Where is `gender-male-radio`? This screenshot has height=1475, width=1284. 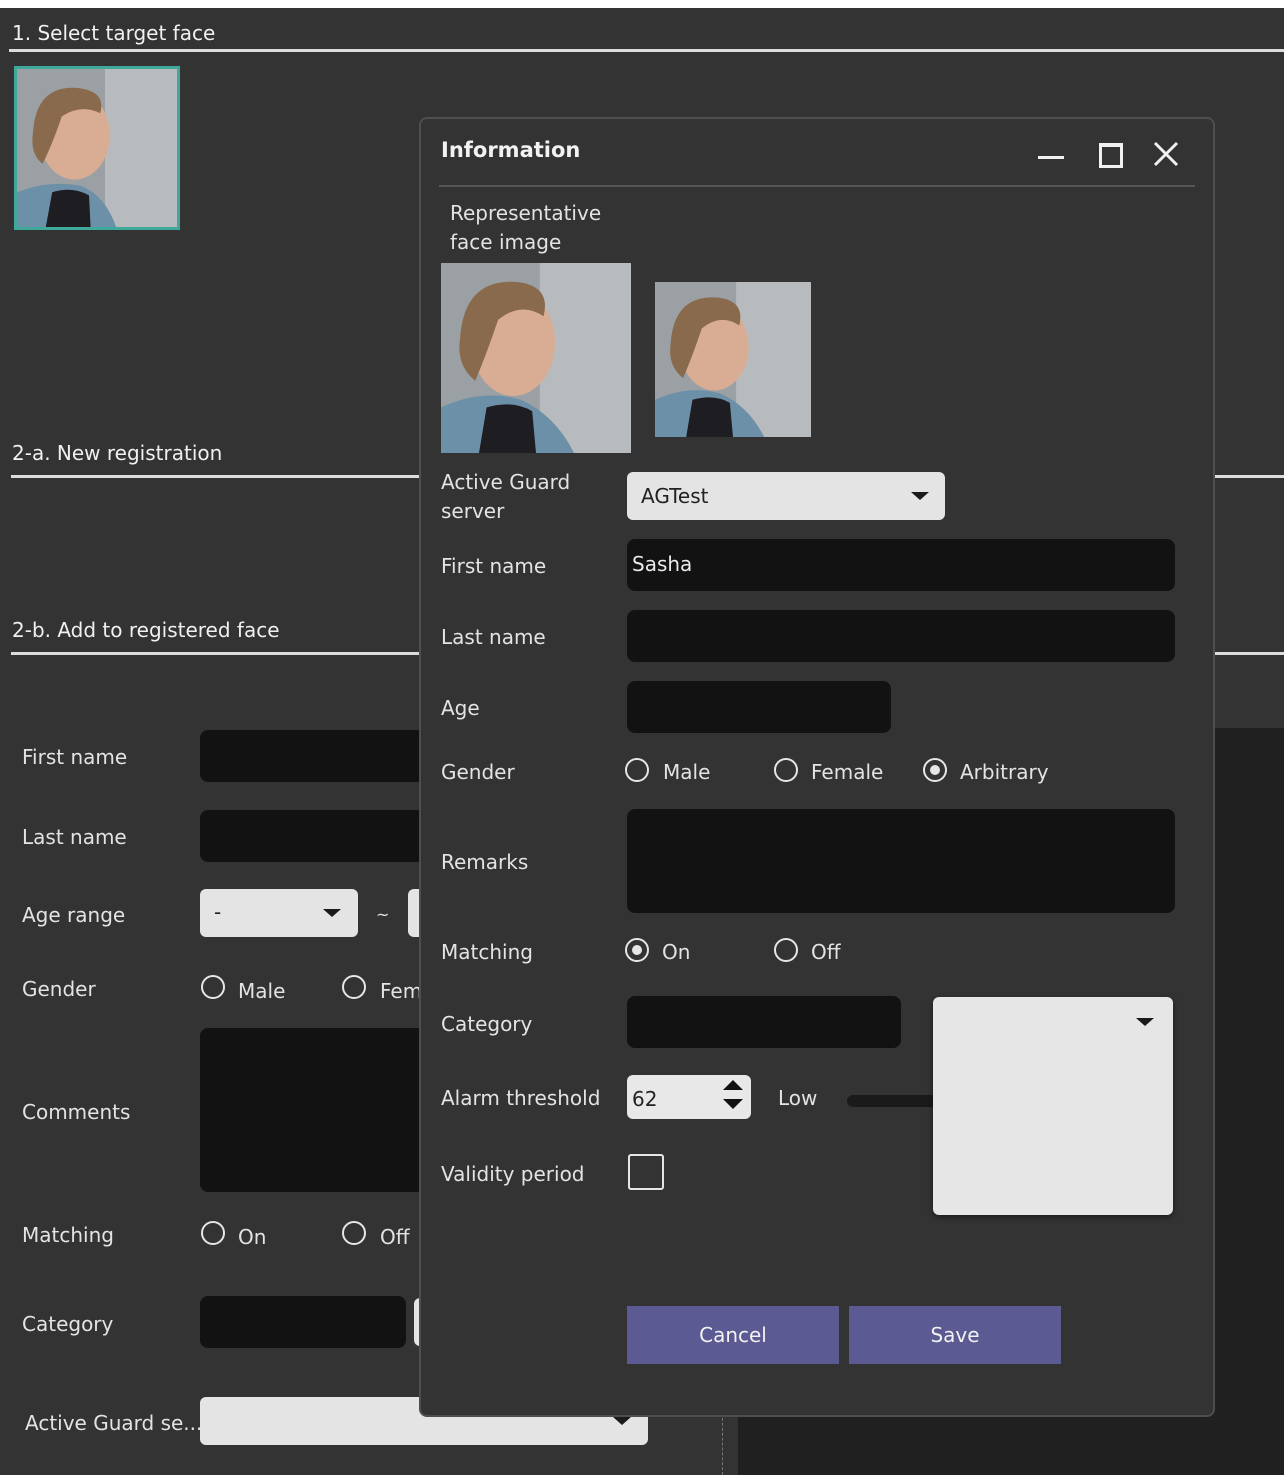 gender-male-radio is located at coordinates (637, 770).